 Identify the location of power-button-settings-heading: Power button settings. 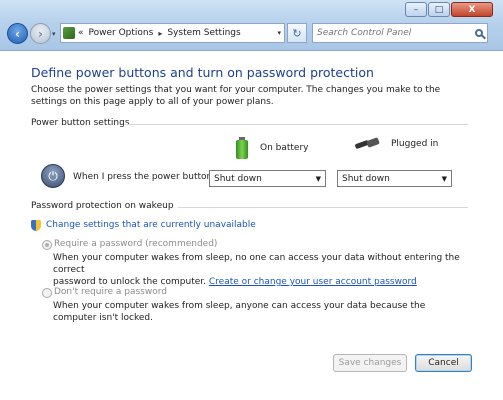
(80, 123).